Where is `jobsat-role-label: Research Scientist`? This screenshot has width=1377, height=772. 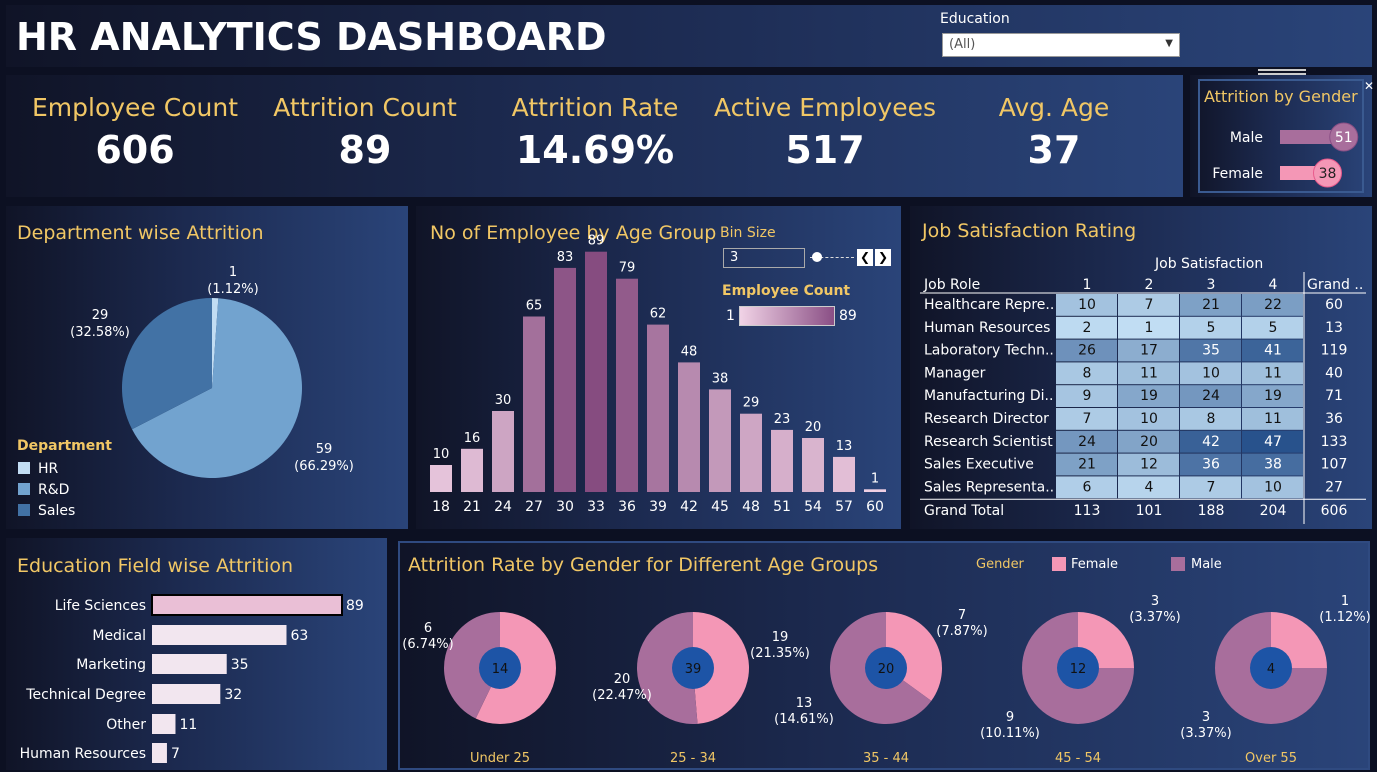 jobsat-role-label: Research Scientist is located at coordinates (988, 442).